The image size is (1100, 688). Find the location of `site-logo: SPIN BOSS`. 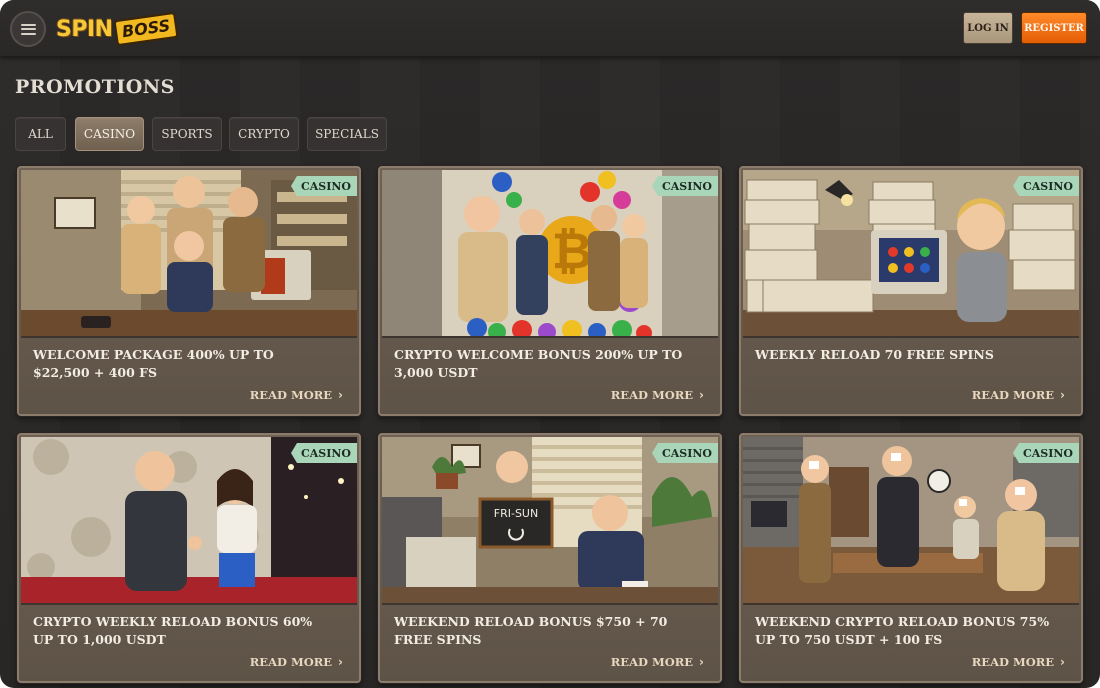

site-logo: SPIN BOSS is located at coordinates (117, 29).